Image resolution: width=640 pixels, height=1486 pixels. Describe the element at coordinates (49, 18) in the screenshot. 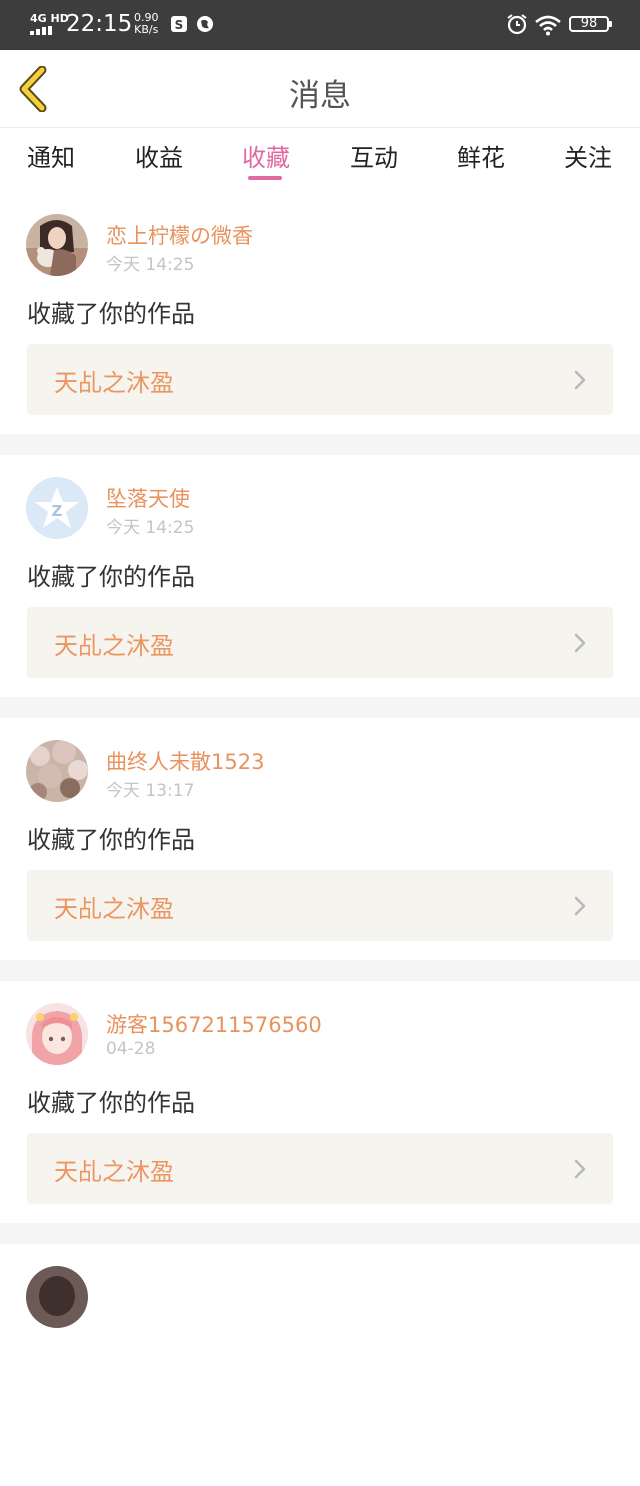

I see `network-indicator: 4G HD` at that location.